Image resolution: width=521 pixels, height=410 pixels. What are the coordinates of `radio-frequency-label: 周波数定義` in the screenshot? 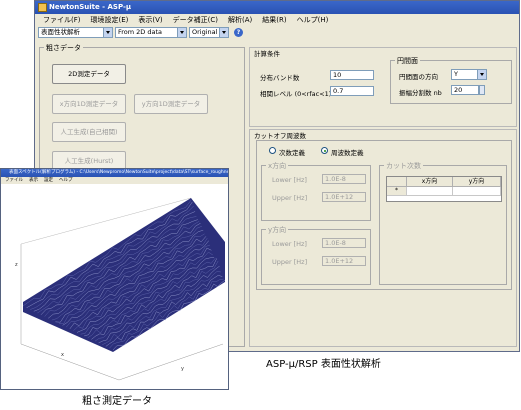 It's located at (347, 153).